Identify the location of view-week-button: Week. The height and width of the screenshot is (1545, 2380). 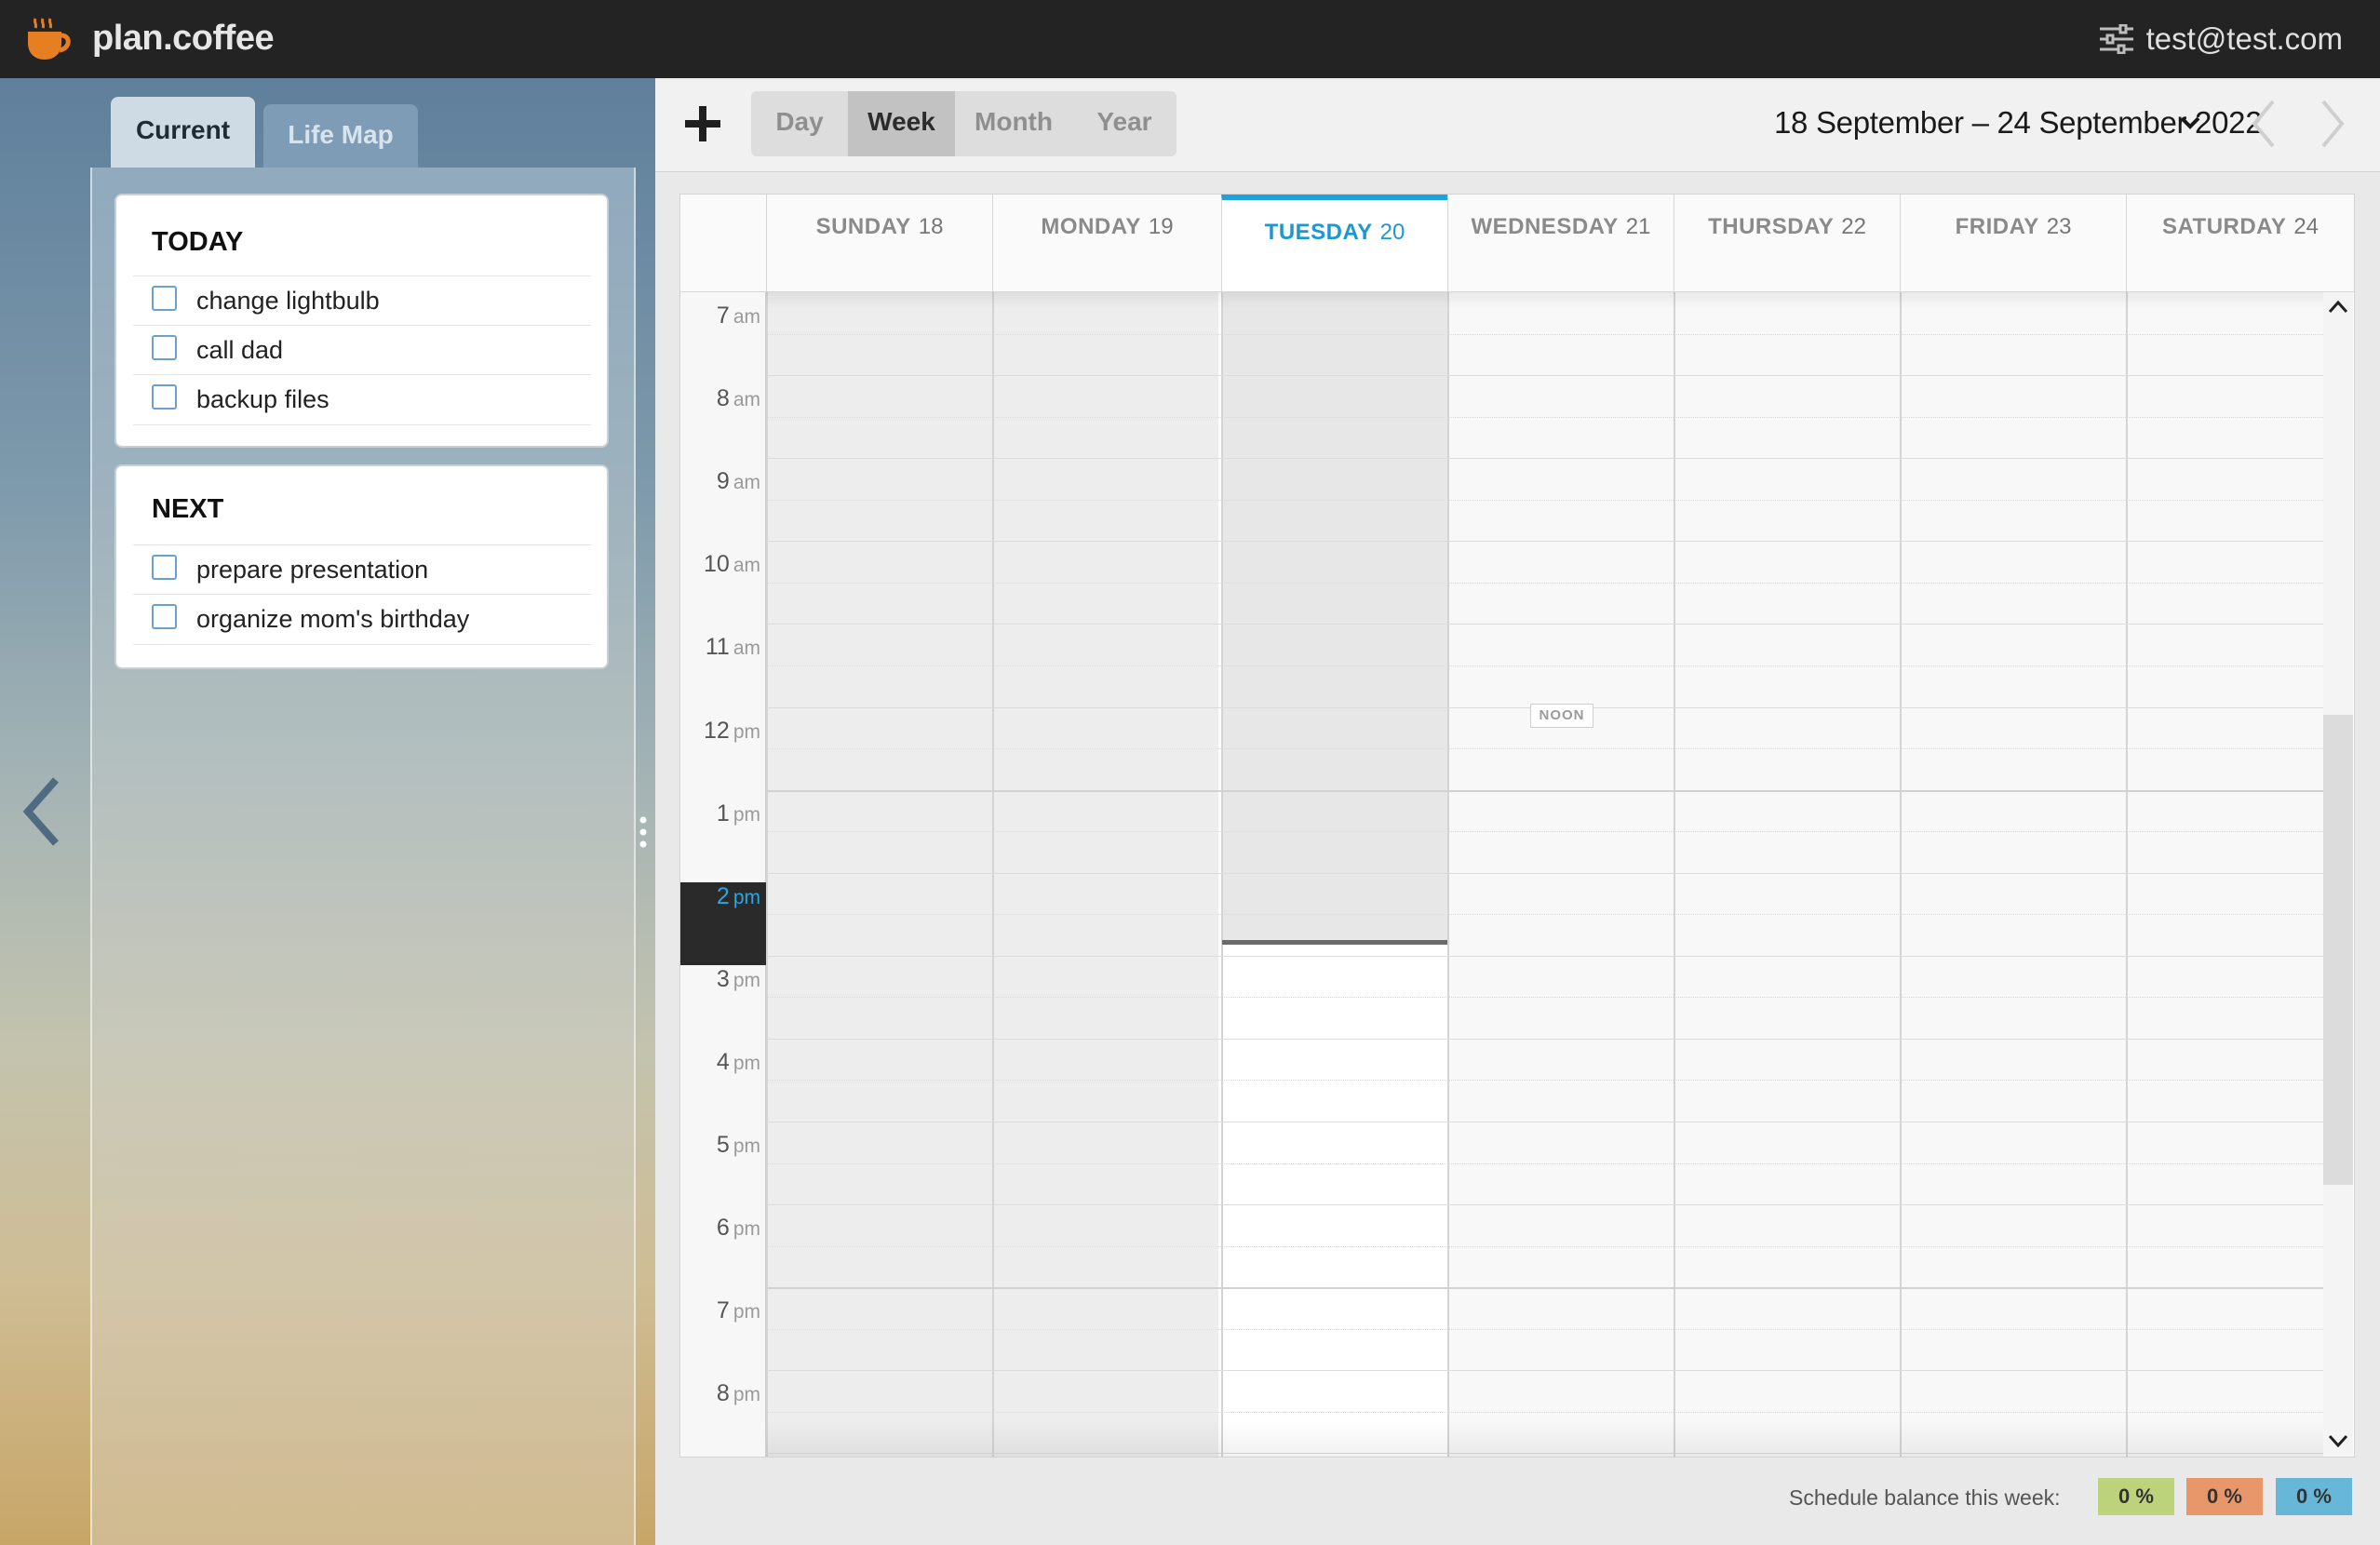
(901, 123).